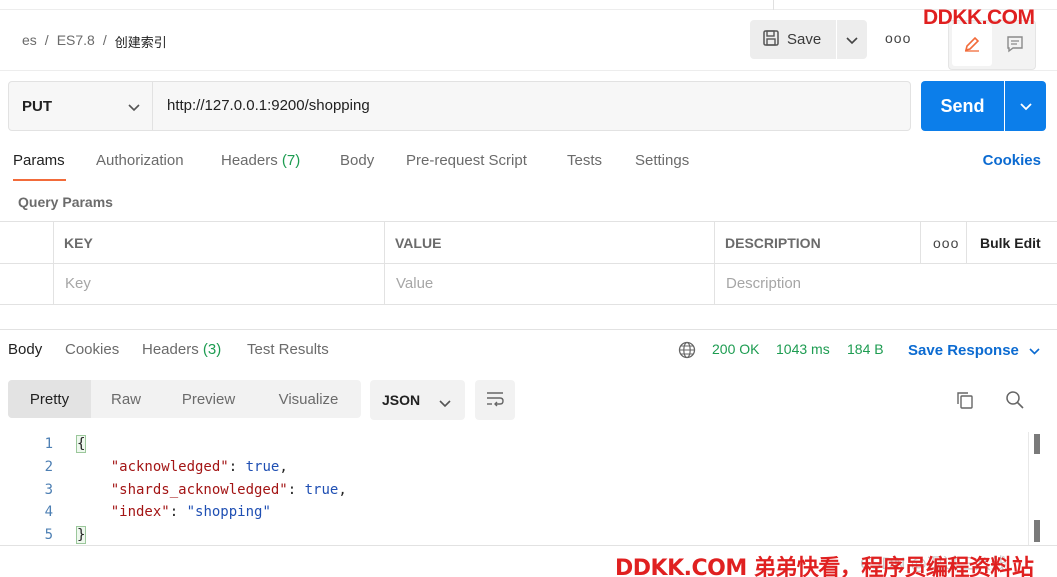  Describe the element at coordinates (48, 535) in the screenshot. I see `line-number: 5` at that location.